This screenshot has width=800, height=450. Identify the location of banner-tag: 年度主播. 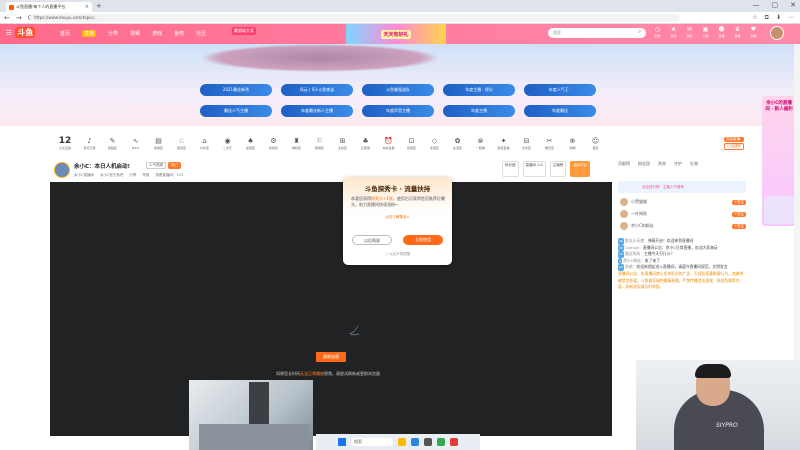
(479, 111).